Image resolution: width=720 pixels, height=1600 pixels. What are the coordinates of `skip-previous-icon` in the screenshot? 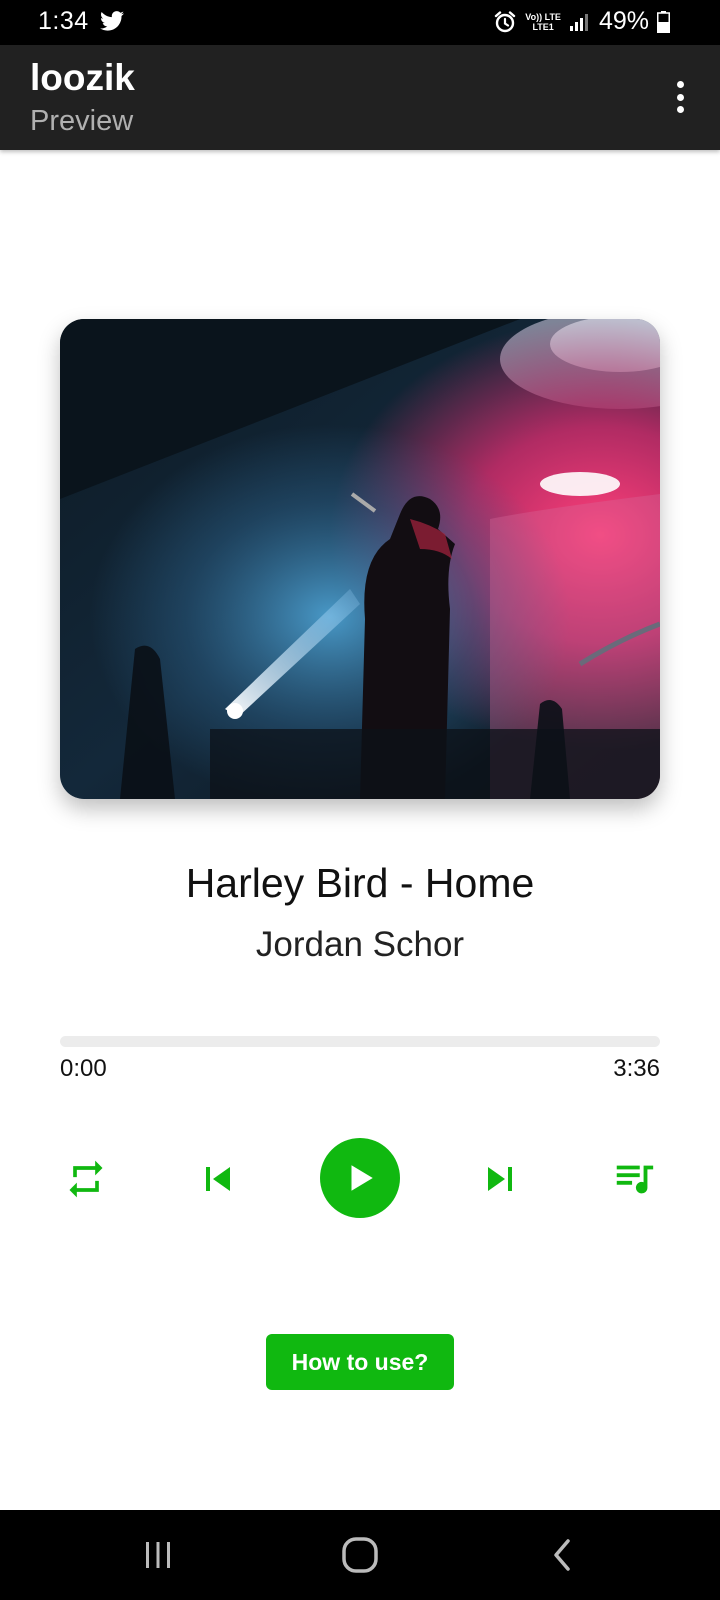 It's located at (218, 1179).